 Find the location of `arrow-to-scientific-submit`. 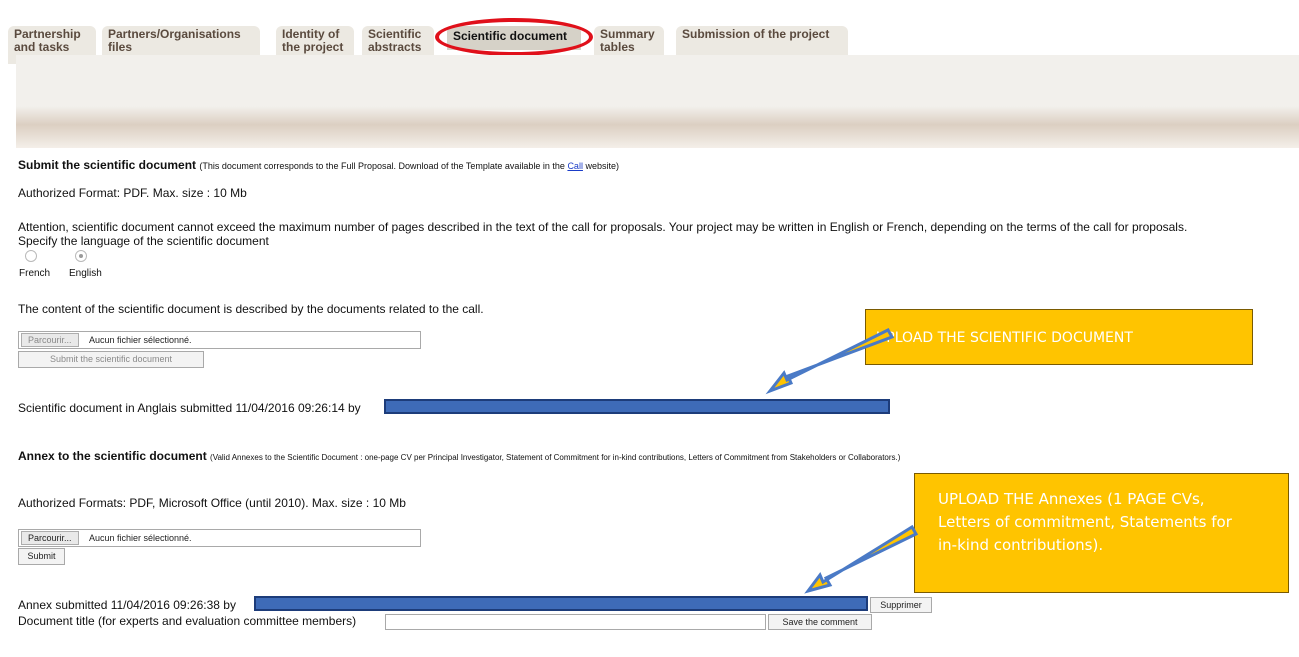

arrow-to-scientific-submit is located at coordinates (830, 361).